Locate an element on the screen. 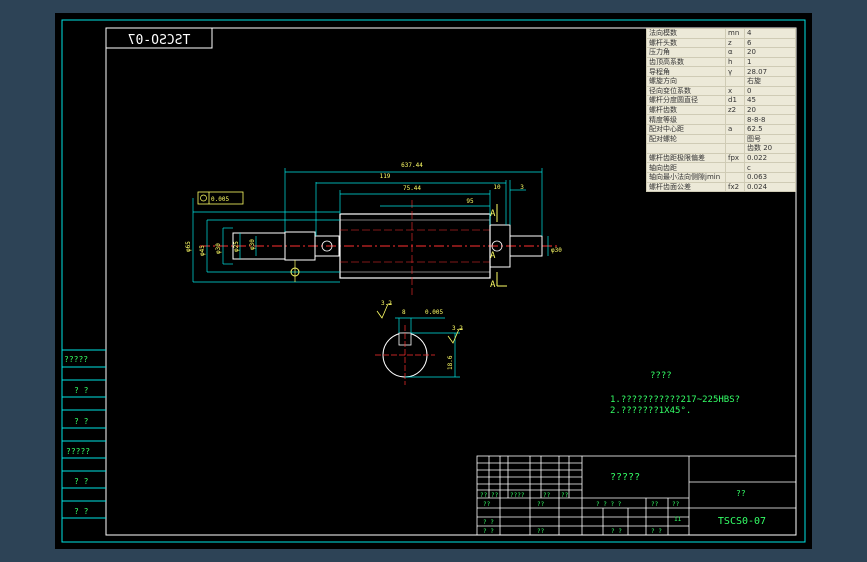 This screenshot has width=867, height=562. left-cell-5: ? ? is located at coordinates (81, 511).